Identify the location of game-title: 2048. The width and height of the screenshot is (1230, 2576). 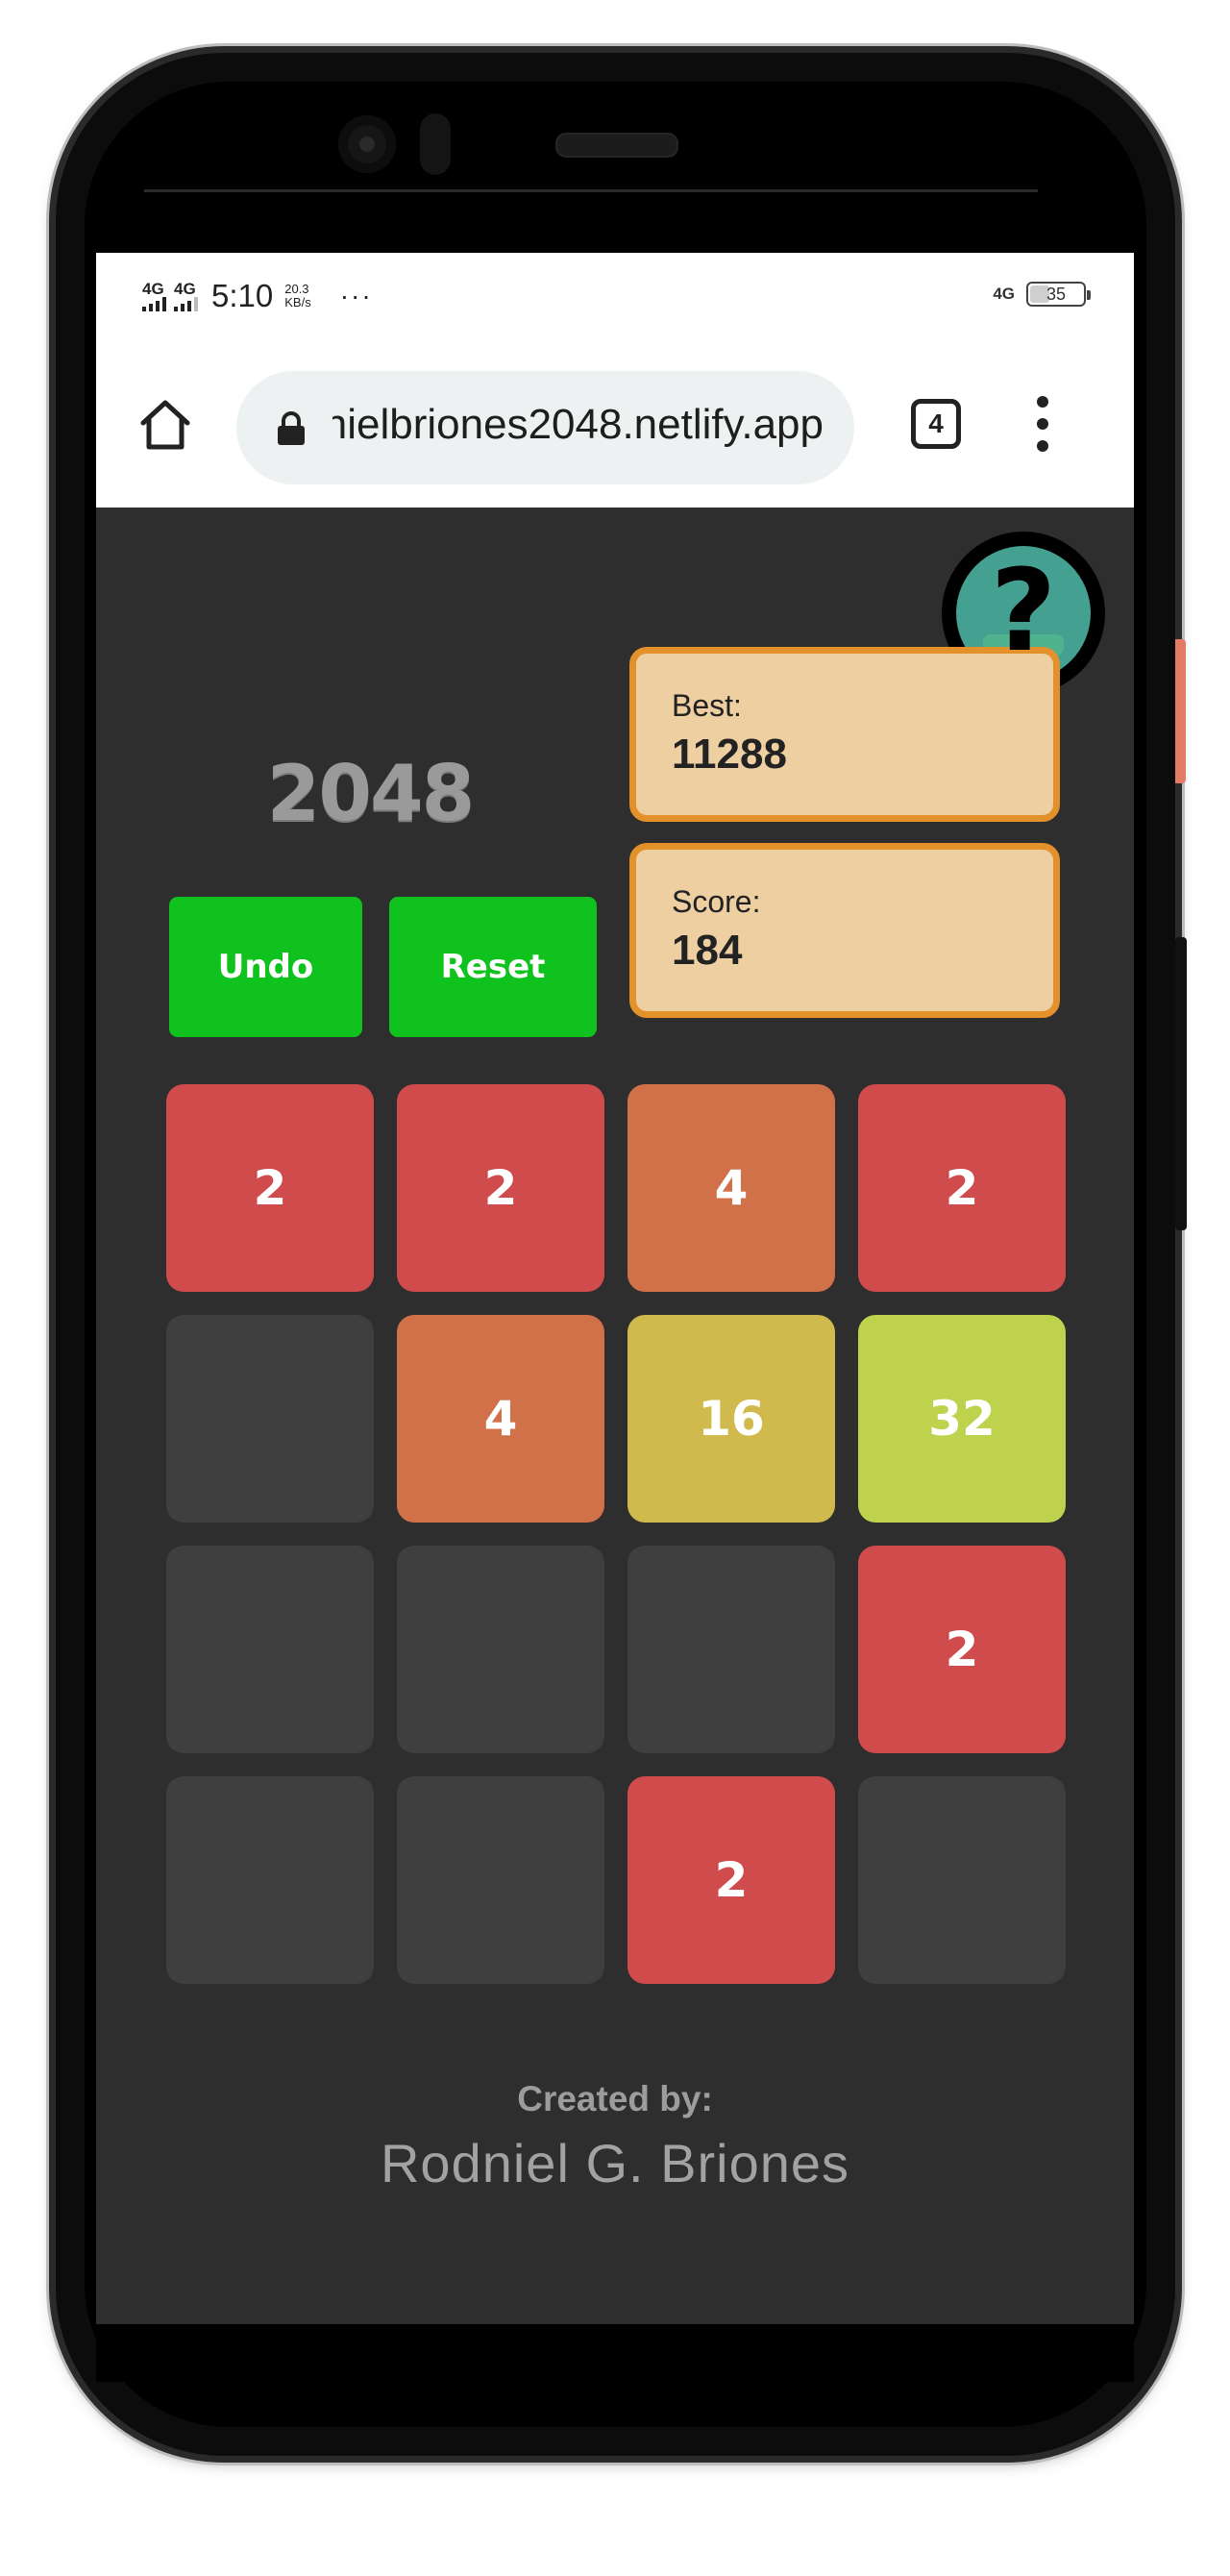
(371, 794).